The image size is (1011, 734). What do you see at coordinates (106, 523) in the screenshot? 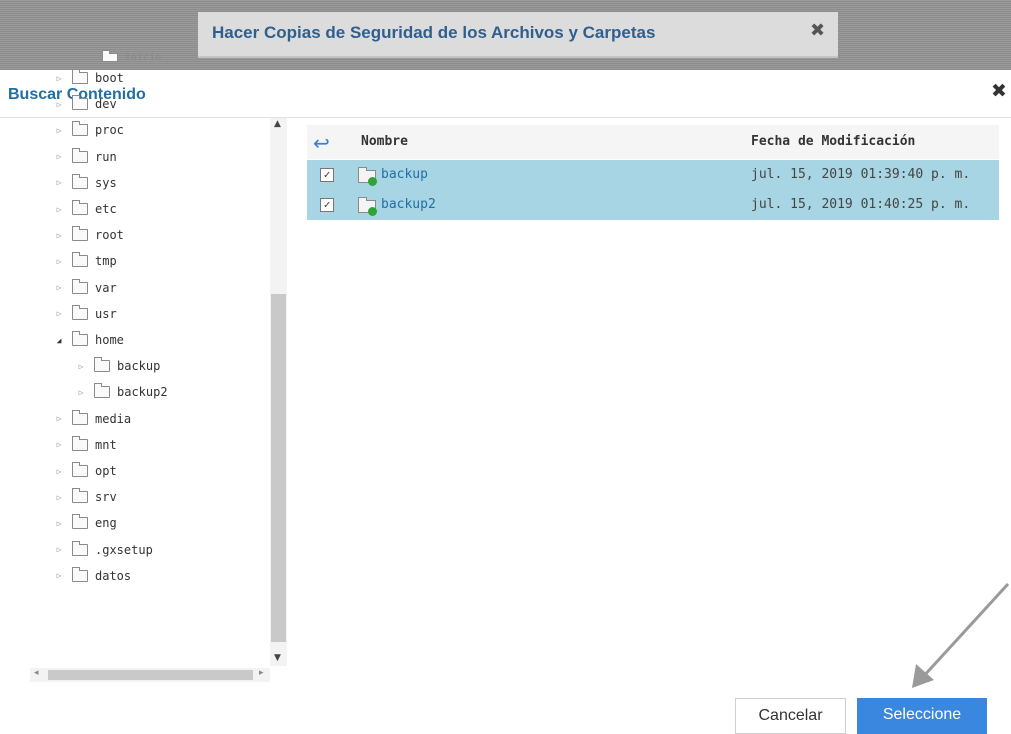
I see `tree-item-label: eng` at bounding box center [106, 523].